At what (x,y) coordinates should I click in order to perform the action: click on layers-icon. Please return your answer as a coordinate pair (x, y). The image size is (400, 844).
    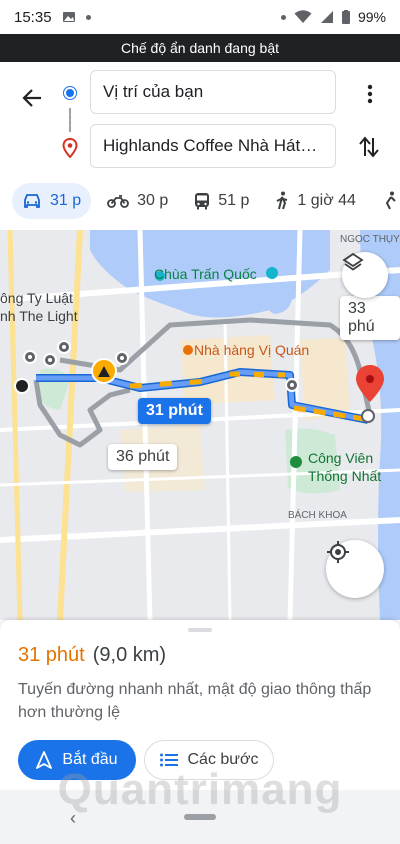
    Looking at the image, I should click on (353, 261).